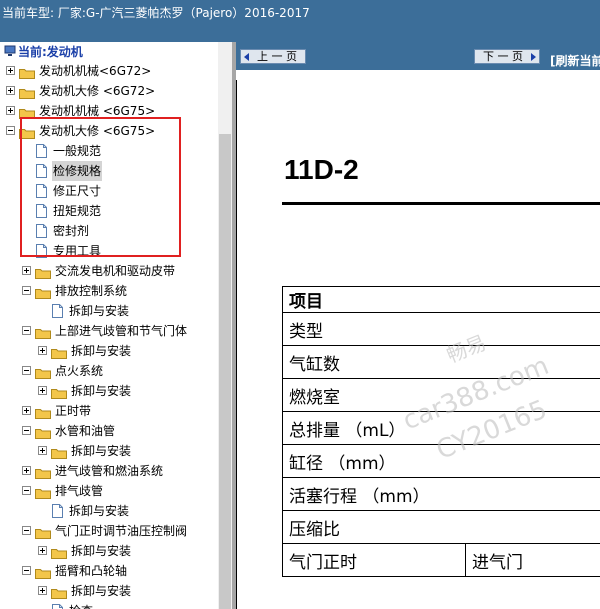 This screenshot has width=600, height=609. What do you see at coordinates (441, 395) in the screenshot?
I see `table-row: 燃烧室` at bounding box center [441, 395].